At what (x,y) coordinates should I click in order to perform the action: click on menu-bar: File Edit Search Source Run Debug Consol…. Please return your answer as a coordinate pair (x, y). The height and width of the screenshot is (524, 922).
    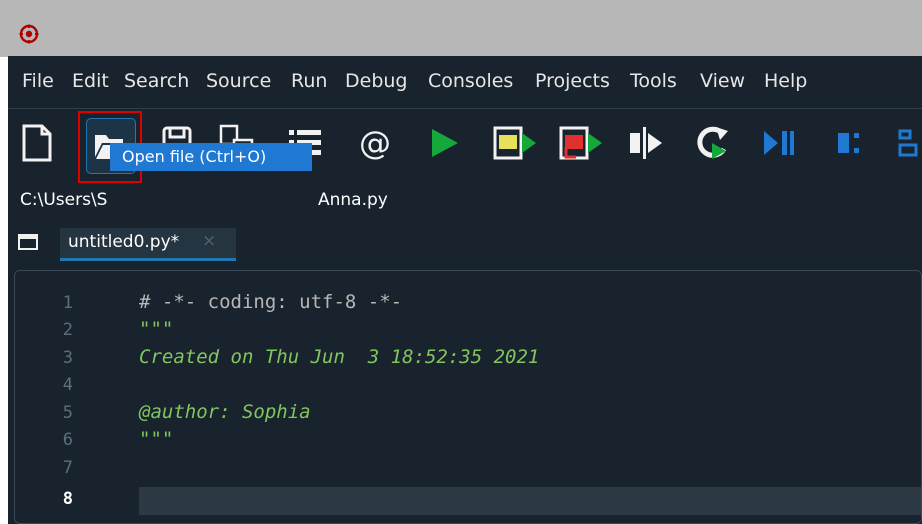
    Looking at the image, I should click on (465, 82).